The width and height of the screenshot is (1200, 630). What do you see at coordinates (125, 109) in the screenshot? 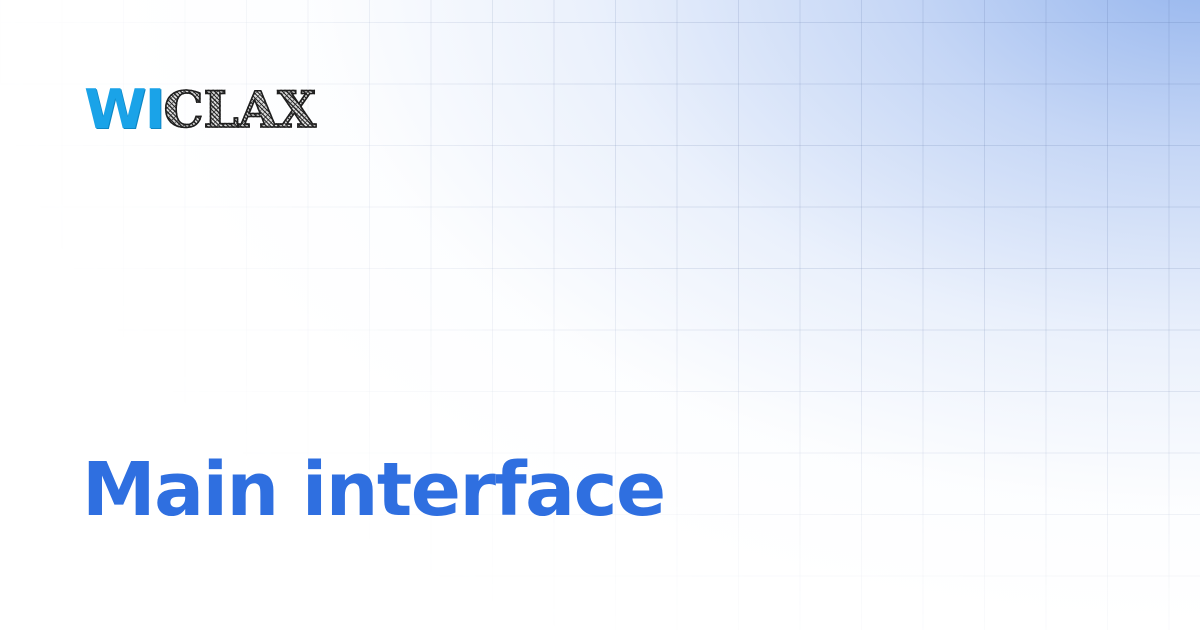
I see `logo-wi-text: WI` at bounding box center [125, 109].